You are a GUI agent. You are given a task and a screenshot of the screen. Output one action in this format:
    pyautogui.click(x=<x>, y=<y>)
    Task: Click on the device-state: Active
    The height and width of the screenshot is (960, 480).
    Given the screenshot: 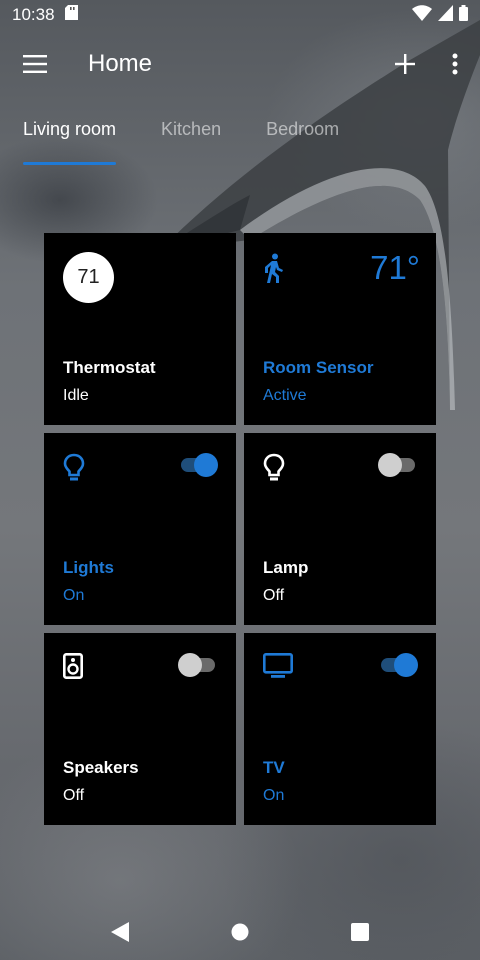 What is the action you would take?
    pyautogui.click(x=285, y=395)
    